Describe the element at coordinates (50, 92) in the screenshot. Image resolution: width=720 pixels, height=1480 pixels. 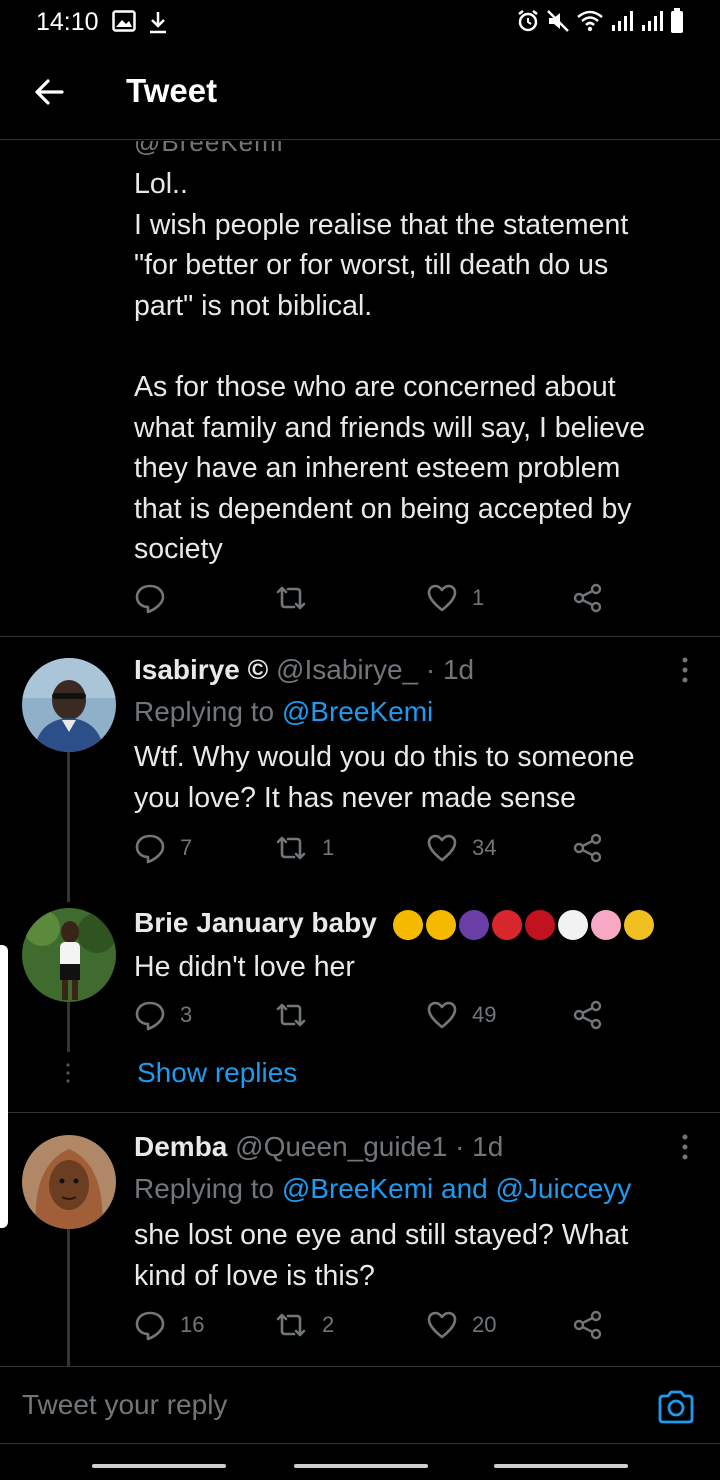
I see `back-arrow-icon` at that location.